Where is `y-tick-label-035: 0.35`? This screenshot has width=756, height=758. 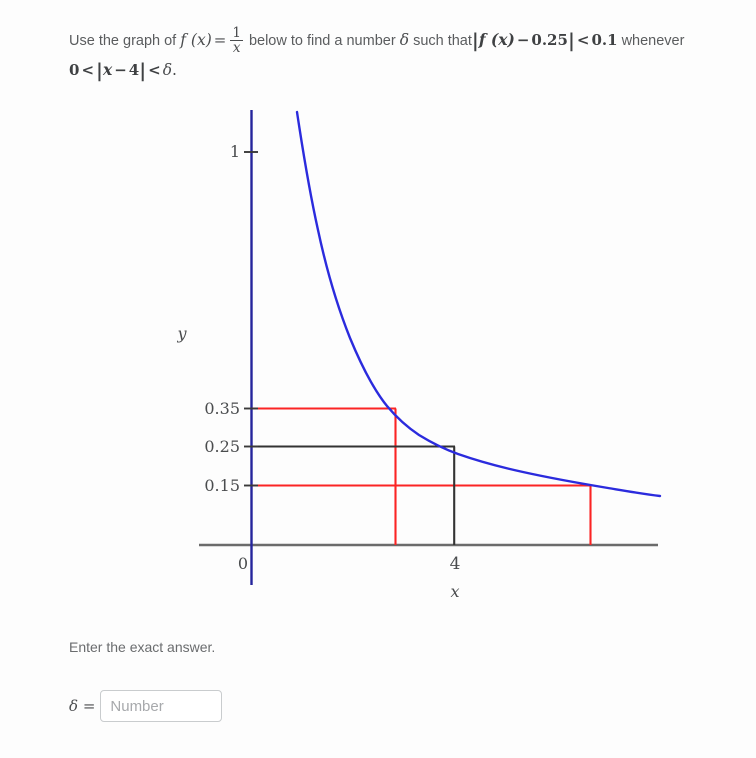
y-tick-label-035: 0.35 is located at coordinates (222, 408).